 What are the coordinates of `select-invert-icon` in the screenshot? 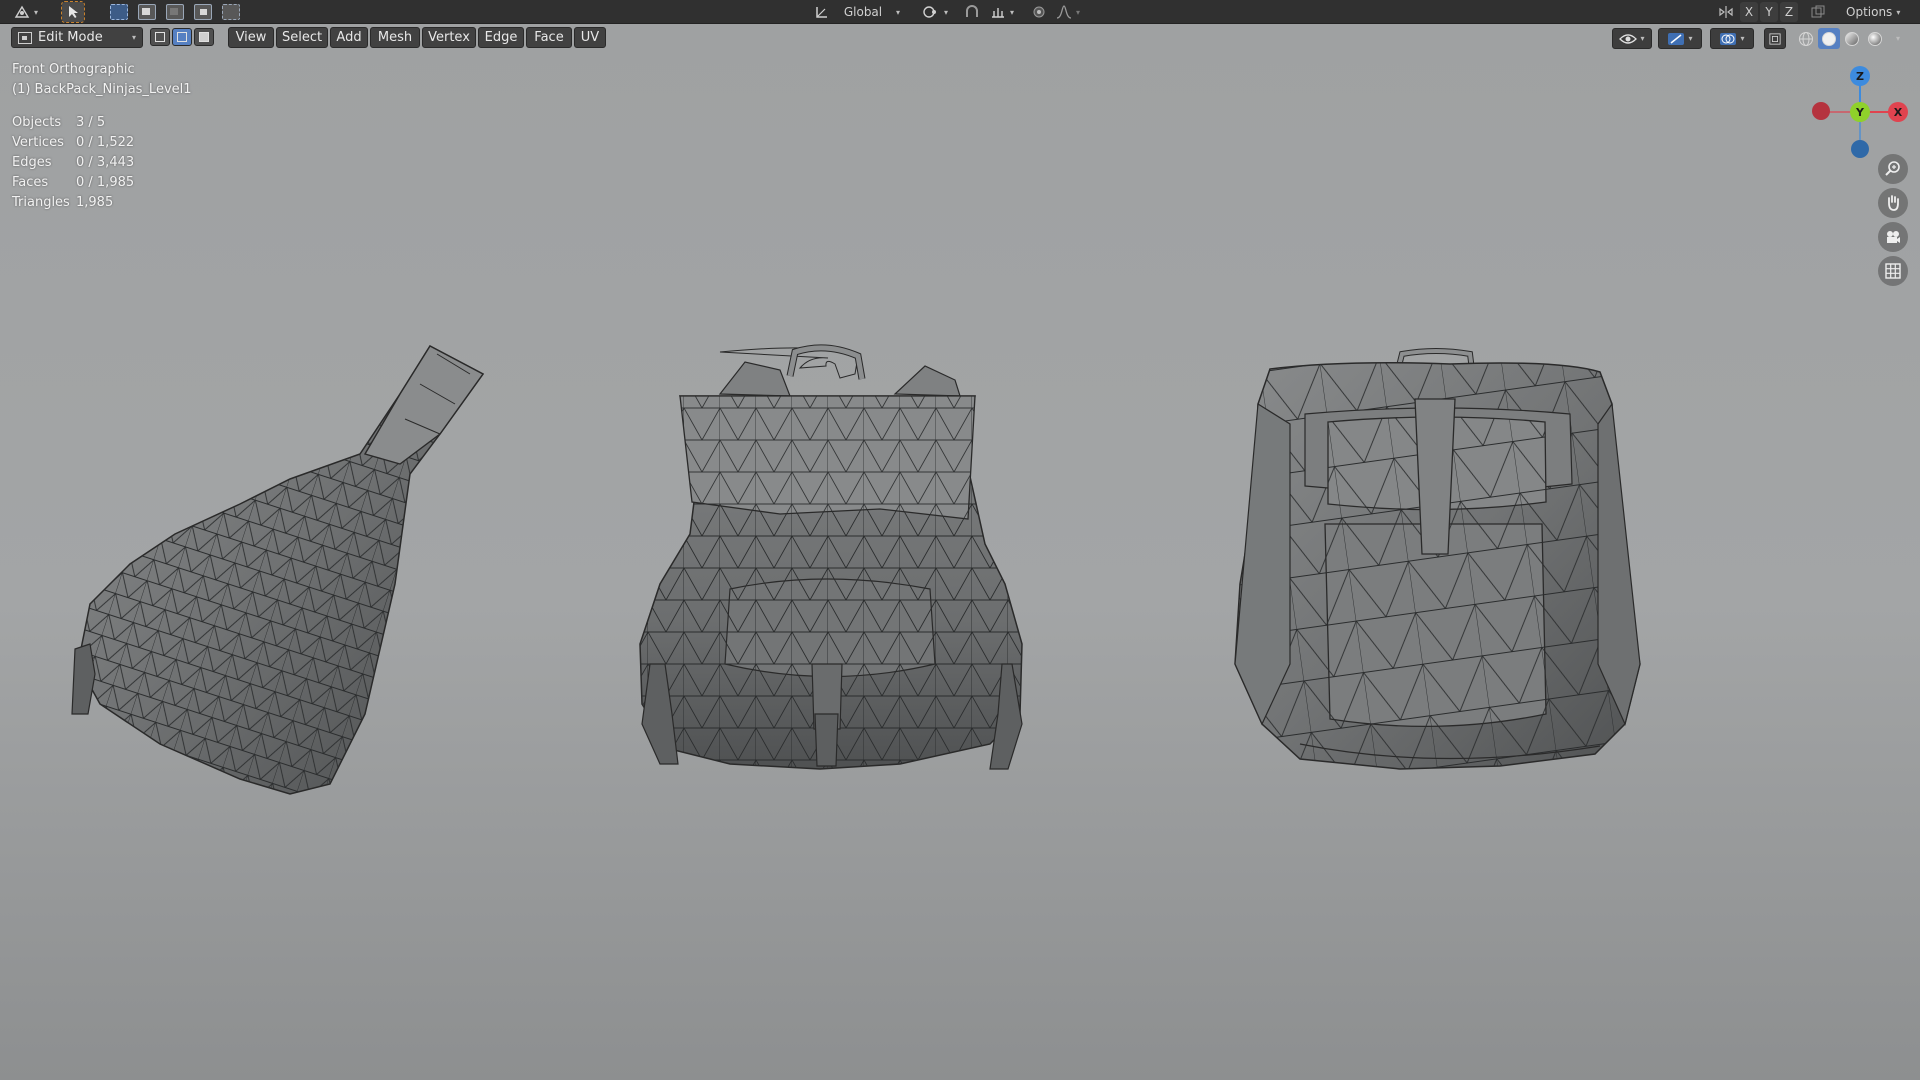 It's located at (203, 12).